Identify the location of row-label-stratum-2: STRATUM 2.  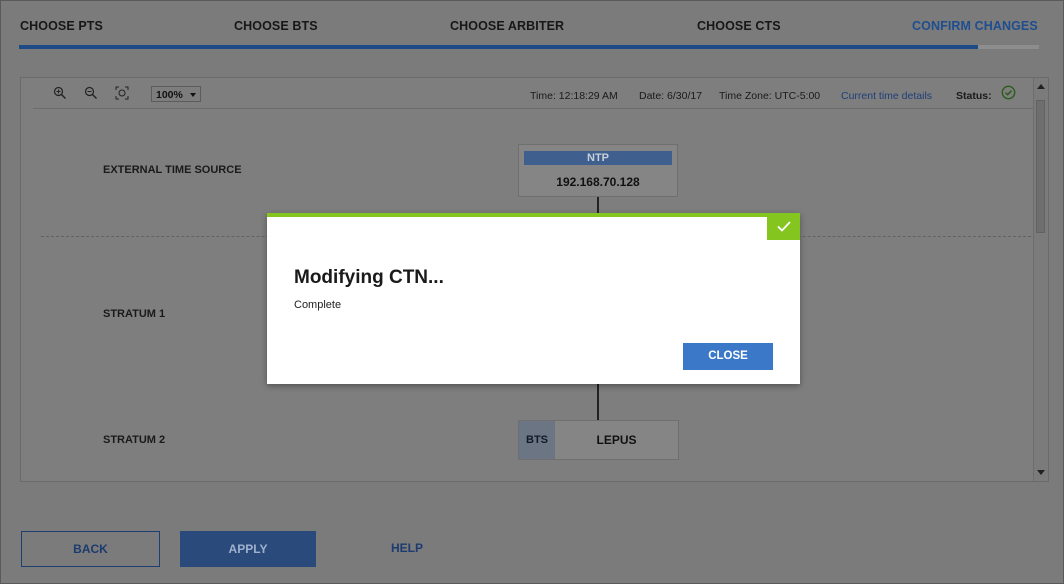
(134, 440).